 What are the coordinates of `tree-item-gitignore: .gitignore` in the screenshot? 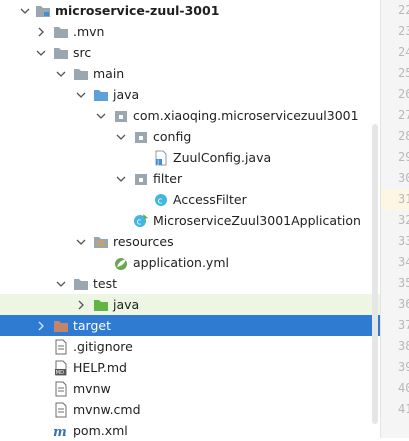 It's located at (190, 346).